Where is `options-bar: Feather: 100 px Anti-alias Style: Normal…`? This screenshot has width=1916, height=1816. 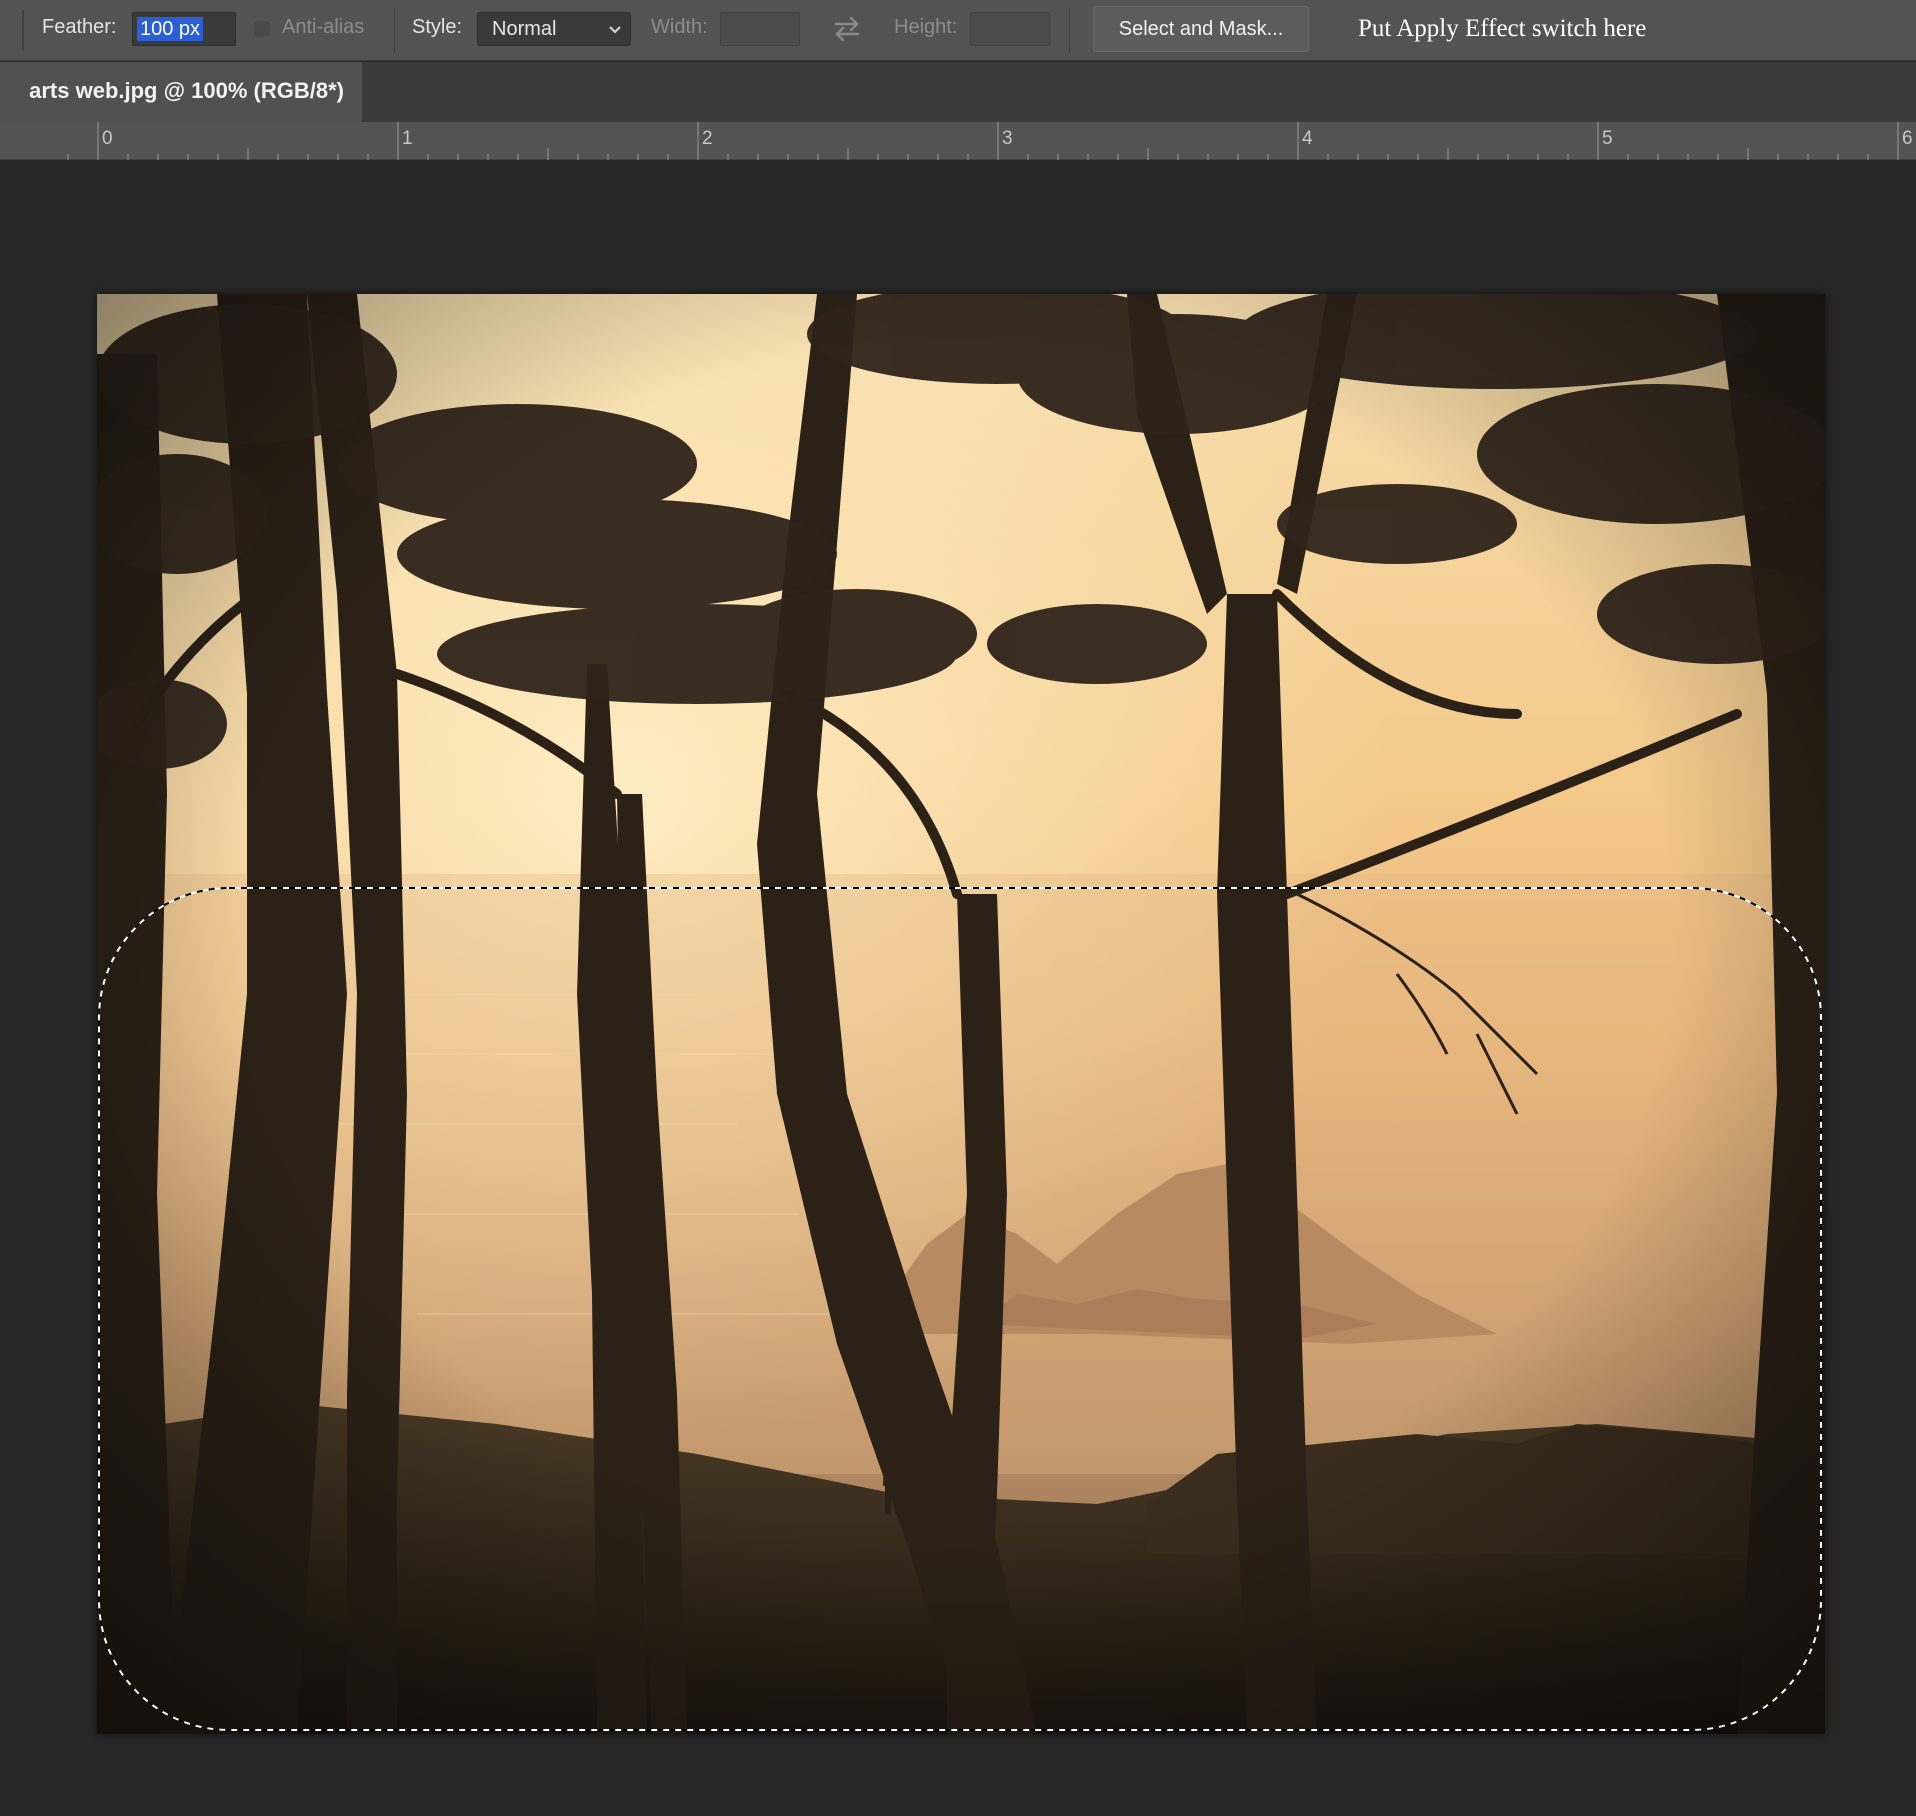 options-bar: Feather: 100 px Anti-alias Style: Normal… is located at coordinates (958, 30).